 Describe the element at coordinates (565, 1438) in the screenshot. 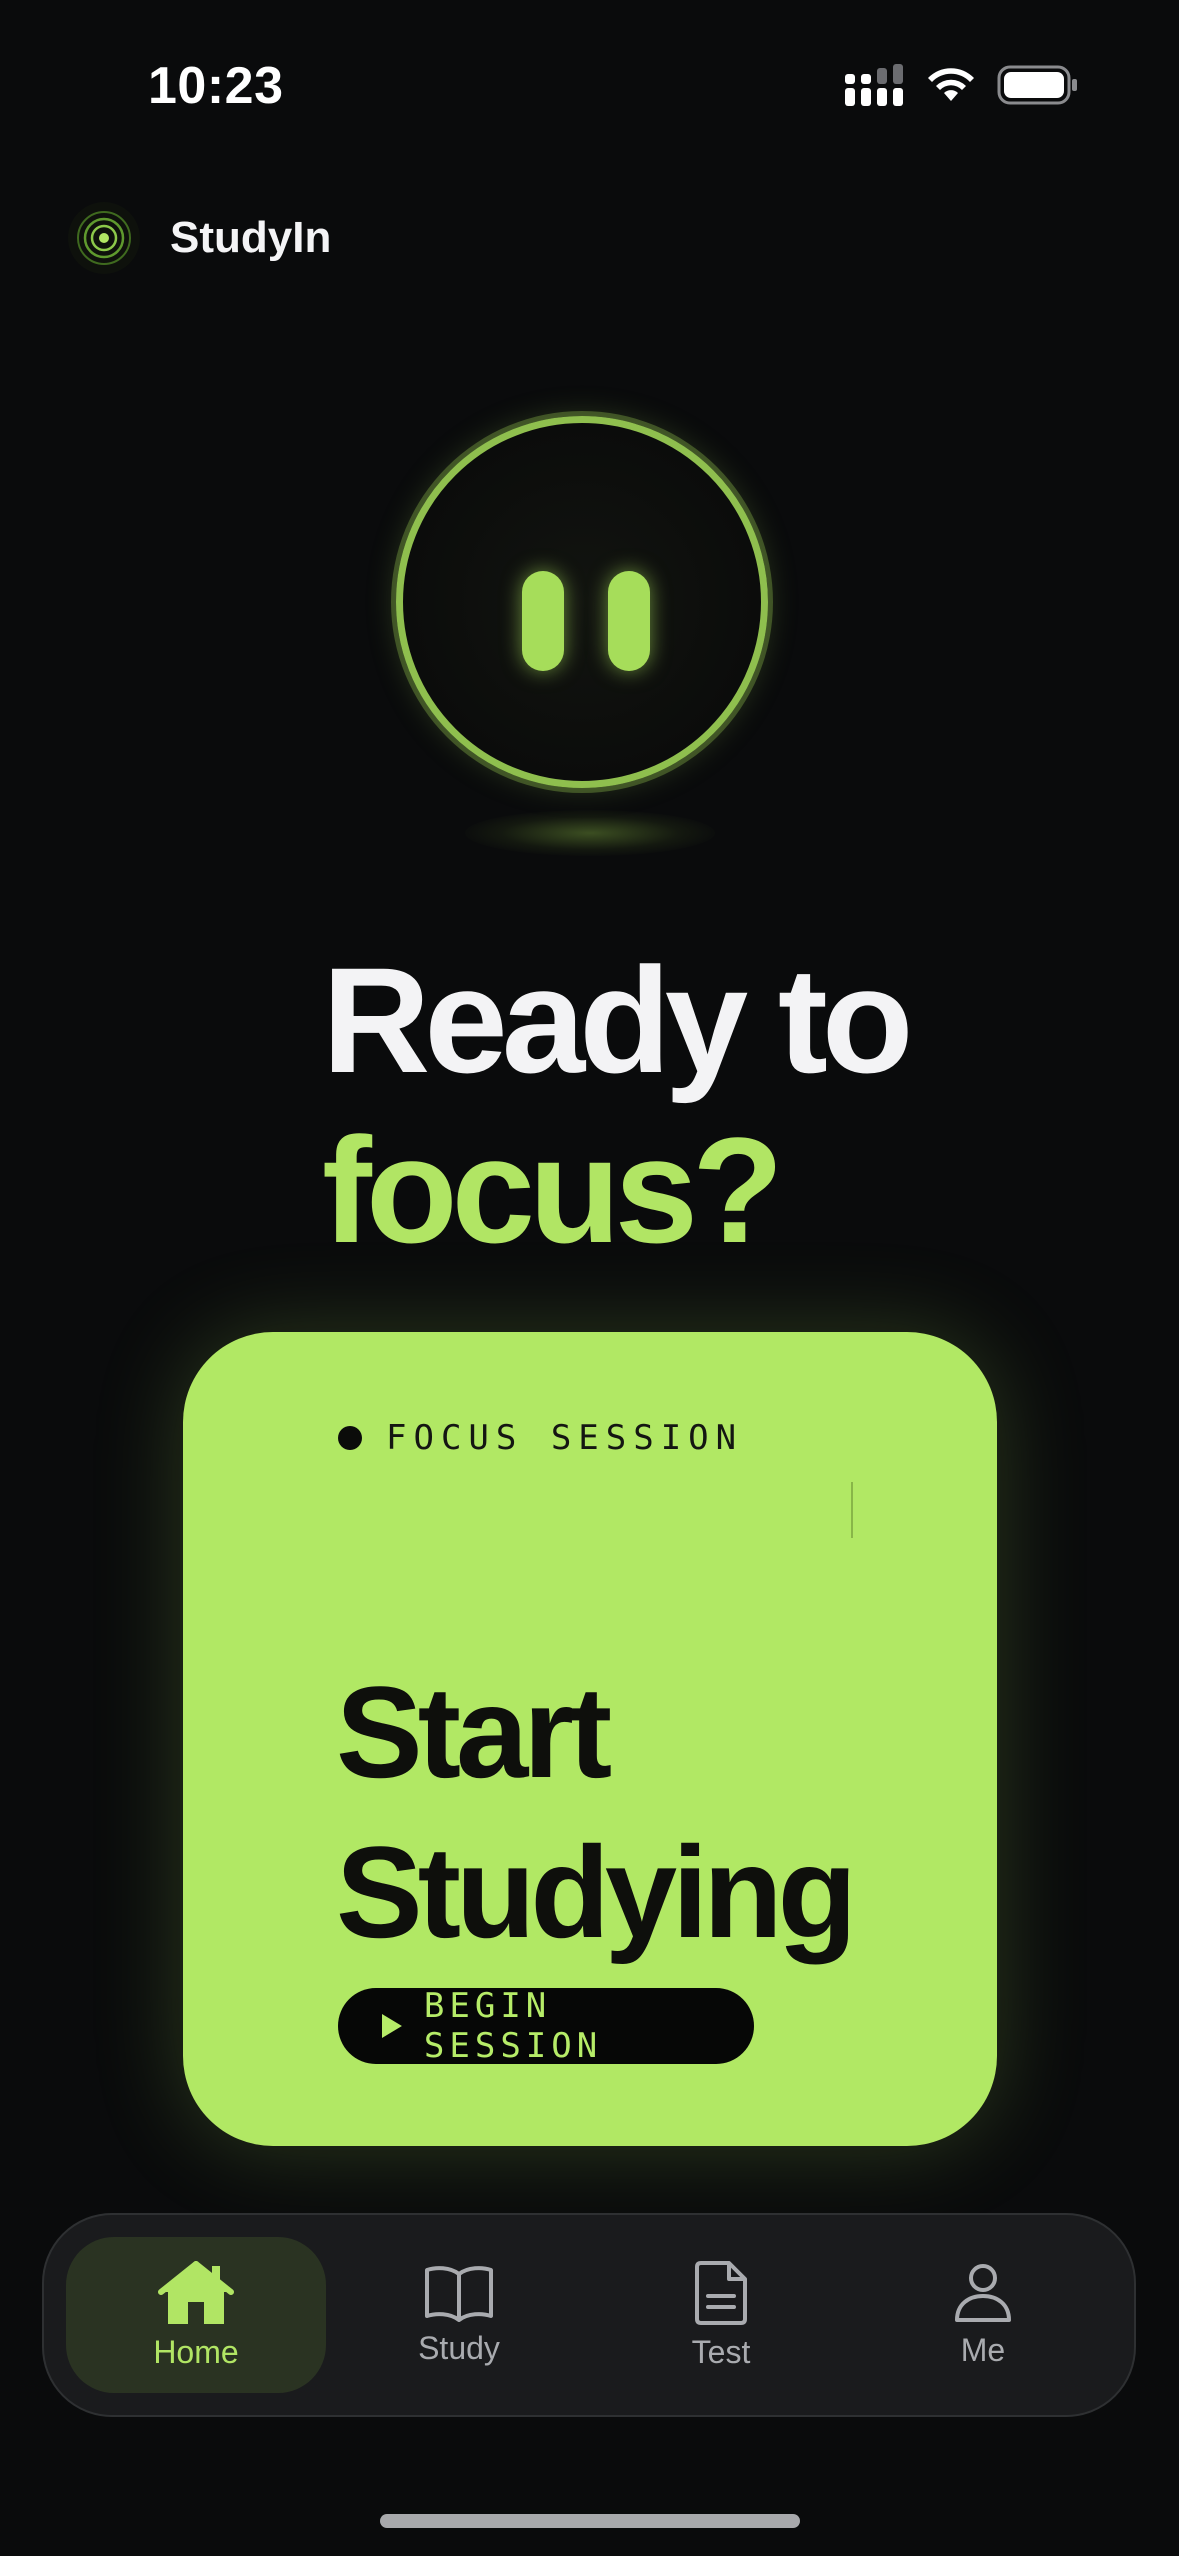

I see `card-eyebrow-label: FOCUS SESSION` at that location.